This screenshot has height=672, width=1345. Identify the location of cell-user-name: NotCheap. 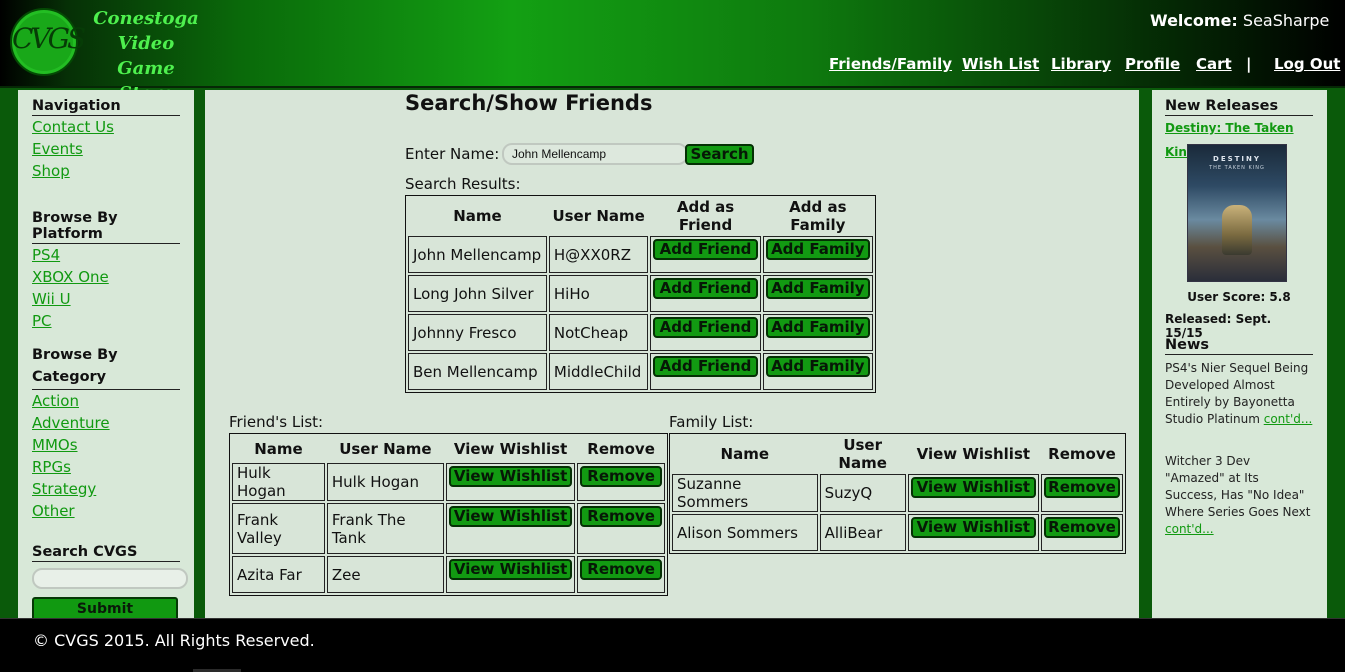
(598, 332).